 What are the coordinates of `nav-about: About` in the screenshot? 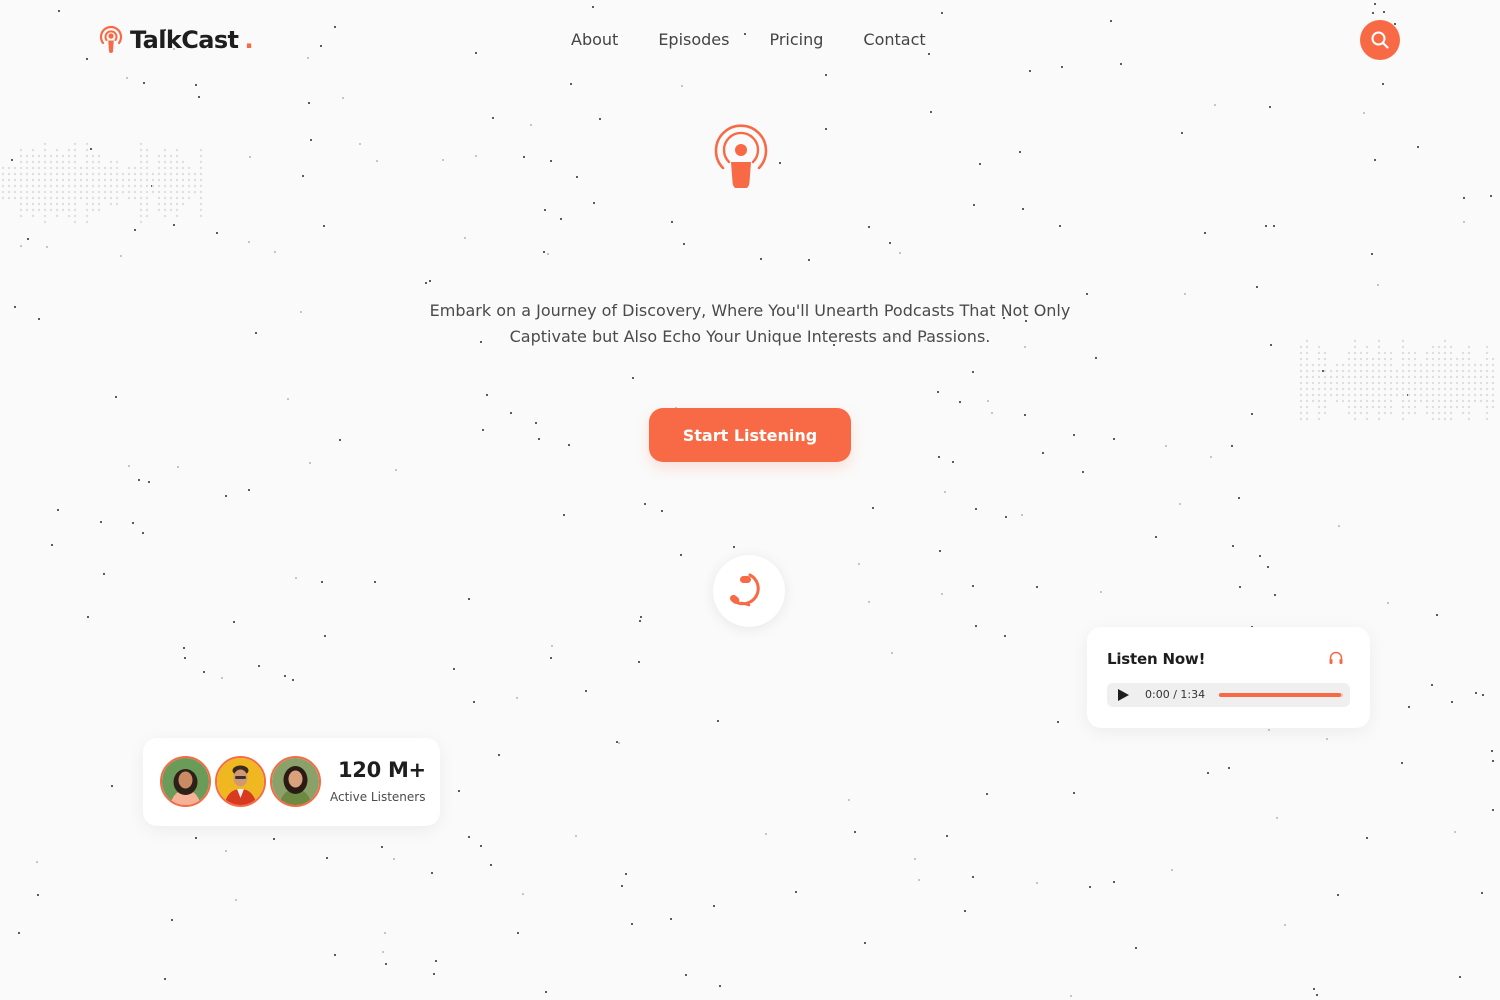 It's located at (594, 39).